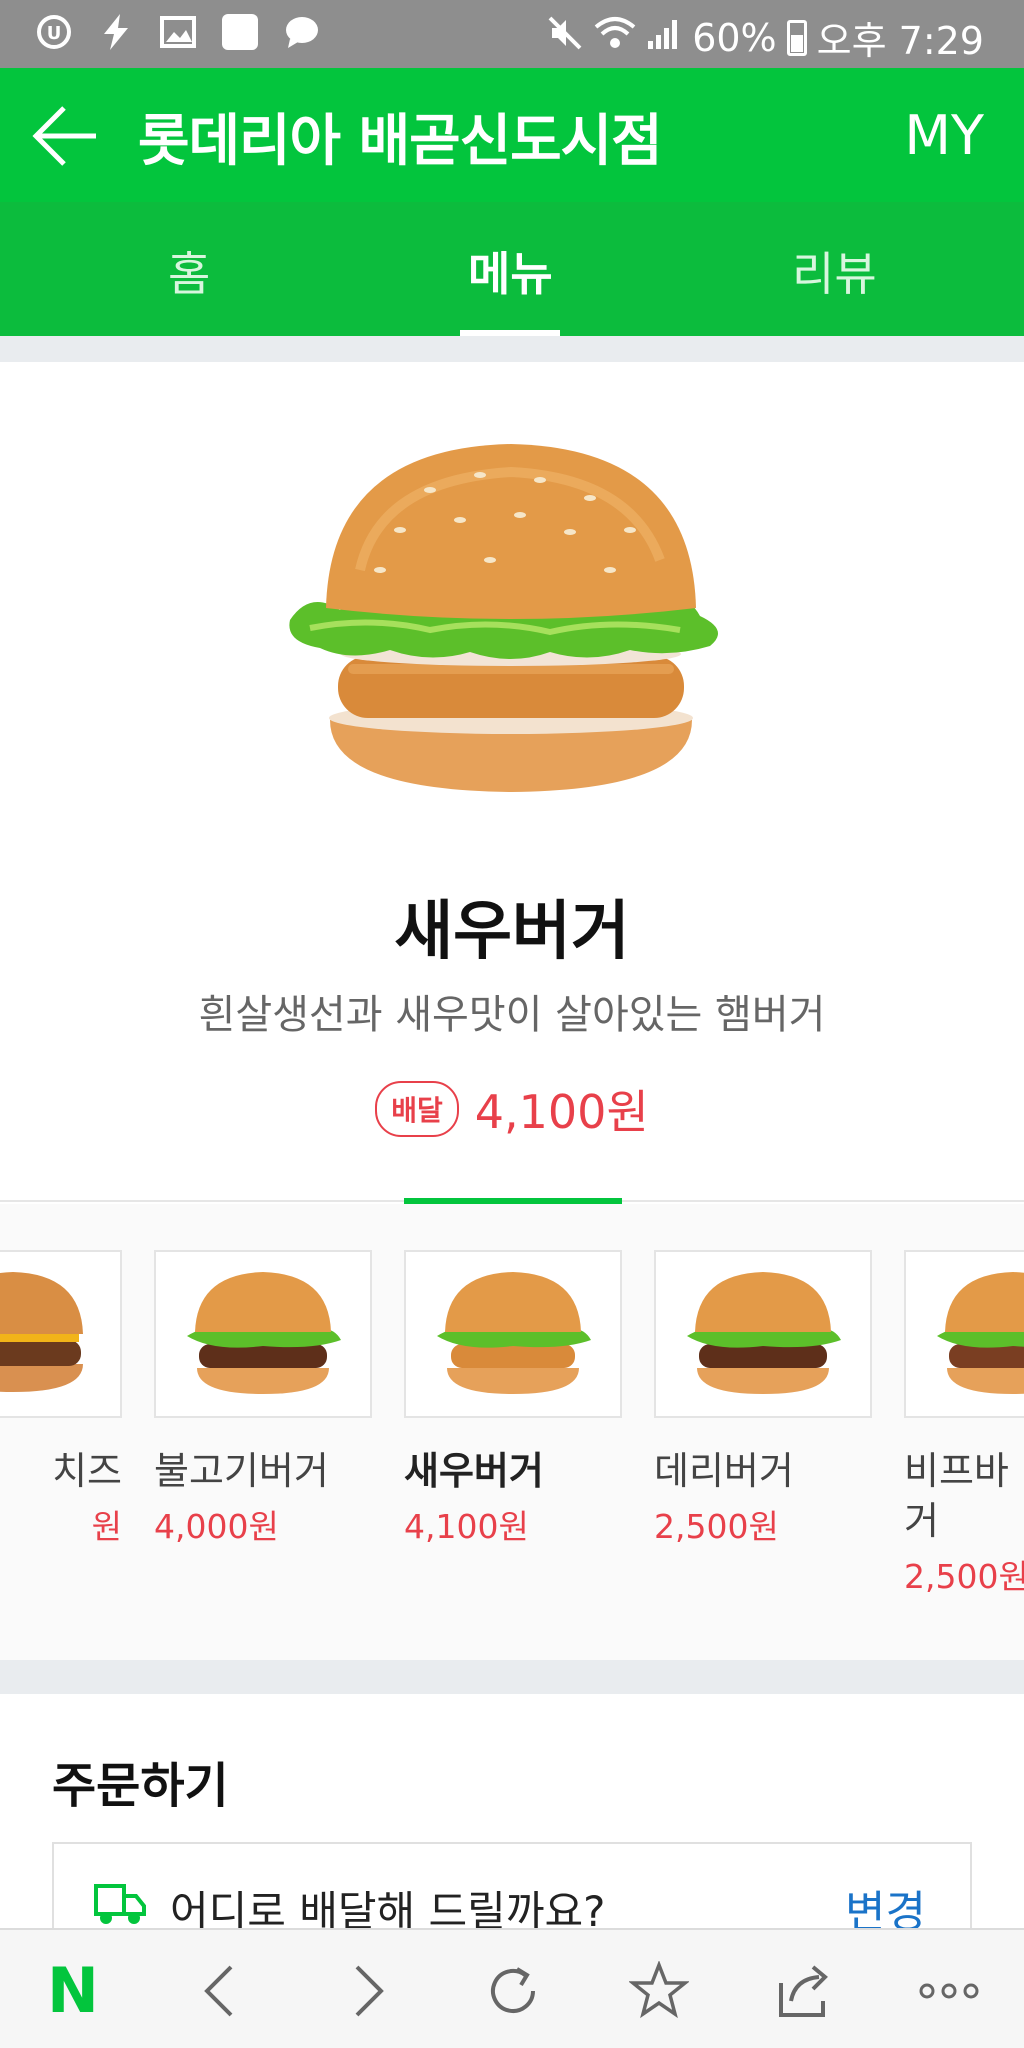 The image size is (1024, 2048). I want to click on status-bar: U 60% 오후 7:29, so click(512, 34).